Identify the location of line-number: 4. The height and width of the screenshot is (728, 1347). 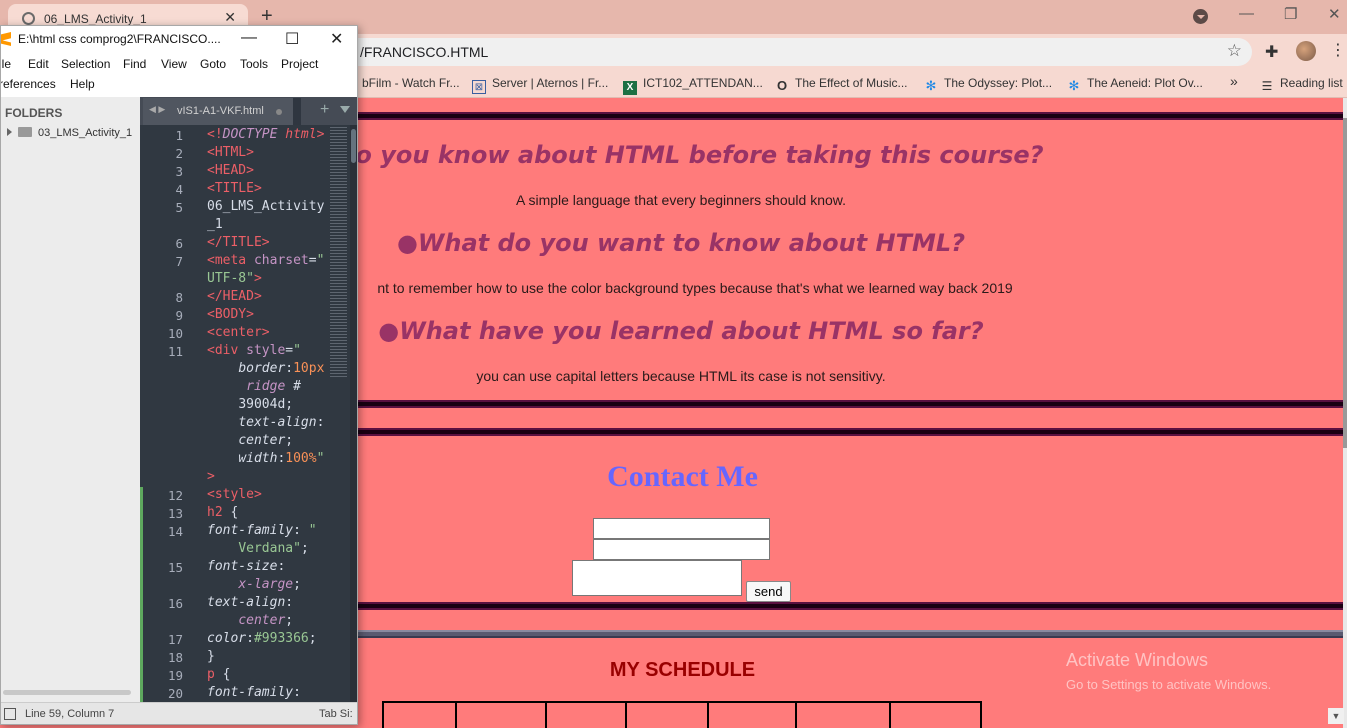
(179, 189).